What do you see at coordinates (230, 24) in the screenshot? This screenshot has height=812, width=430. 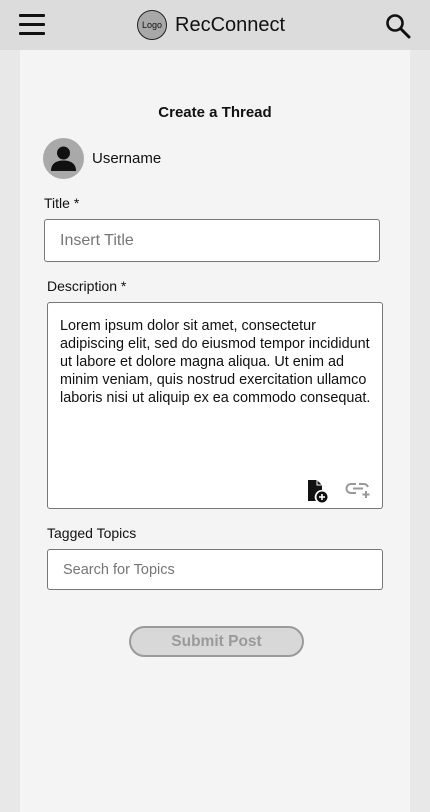 I see `app-title: RecConnect` at bounding box center [230, 24].